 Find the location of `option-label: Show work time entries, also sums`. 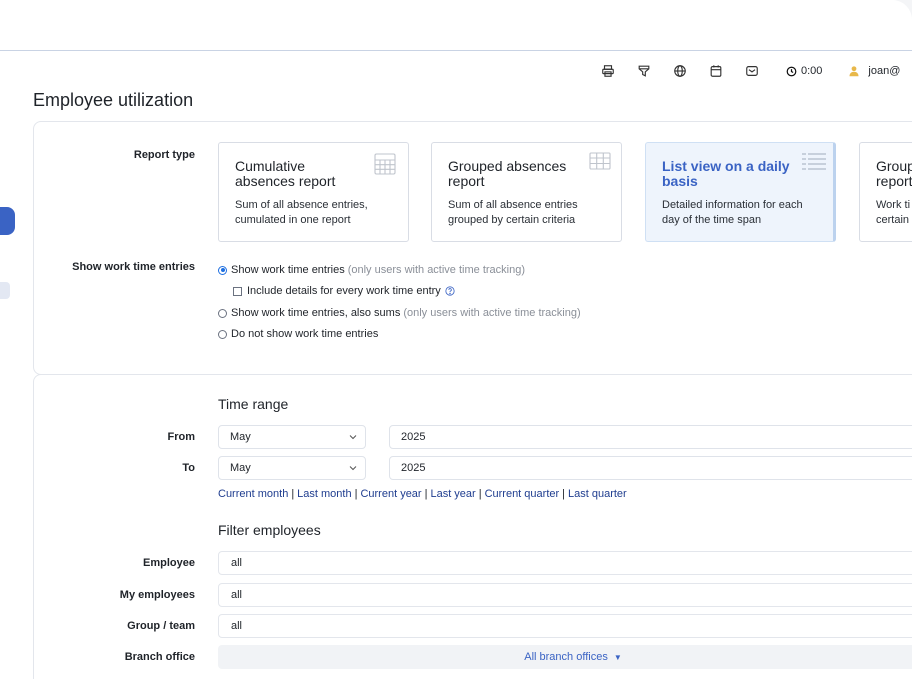

option-label: Show work time entries, also sums is located at coordinates (316, 313).